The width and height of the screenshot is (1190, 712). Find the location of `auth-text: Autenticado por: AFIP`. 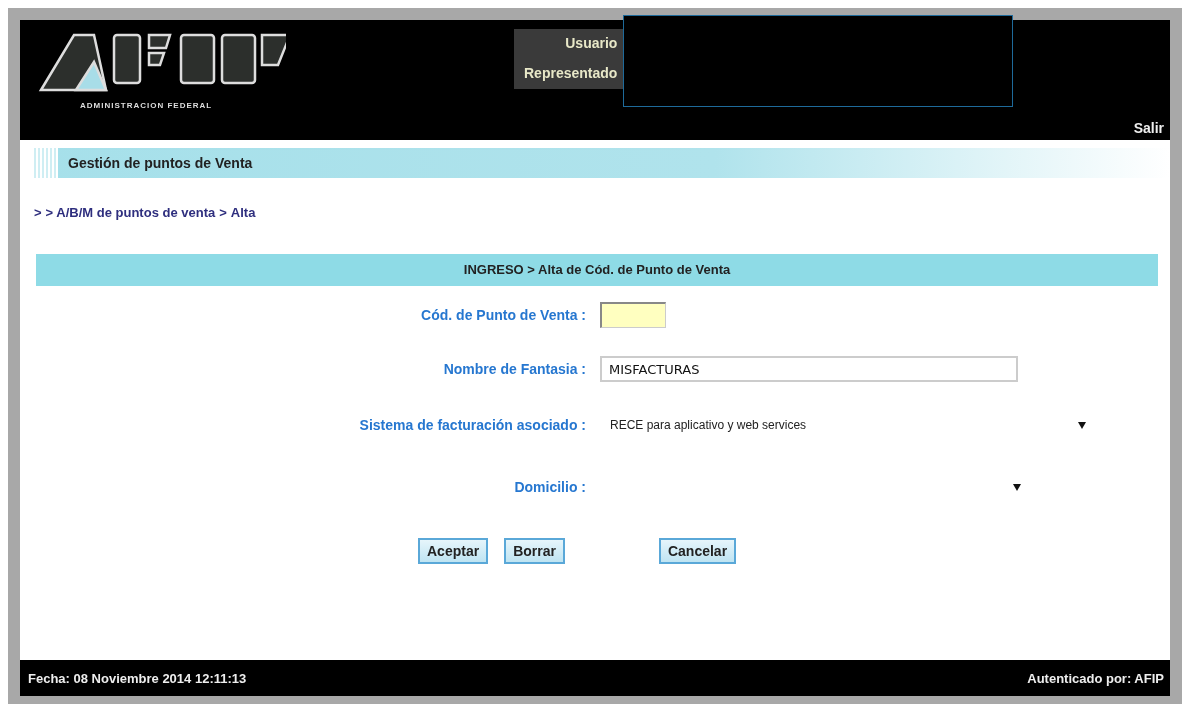

auth-text: Autenticado por: AFIP is located at coordinates (1095, 678).